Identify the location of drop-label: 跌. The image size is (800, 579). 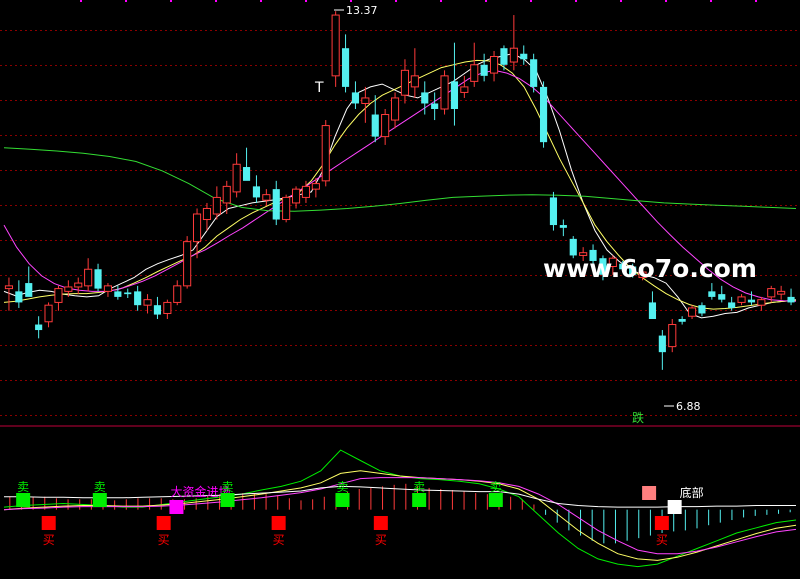
(638, 417).